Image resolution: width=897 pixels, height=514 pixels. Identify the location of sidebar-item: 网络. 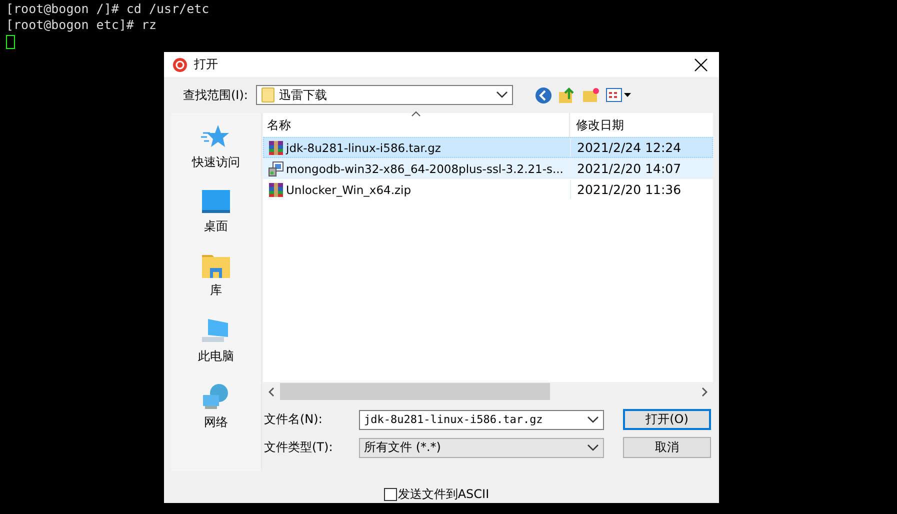
(216, 407).